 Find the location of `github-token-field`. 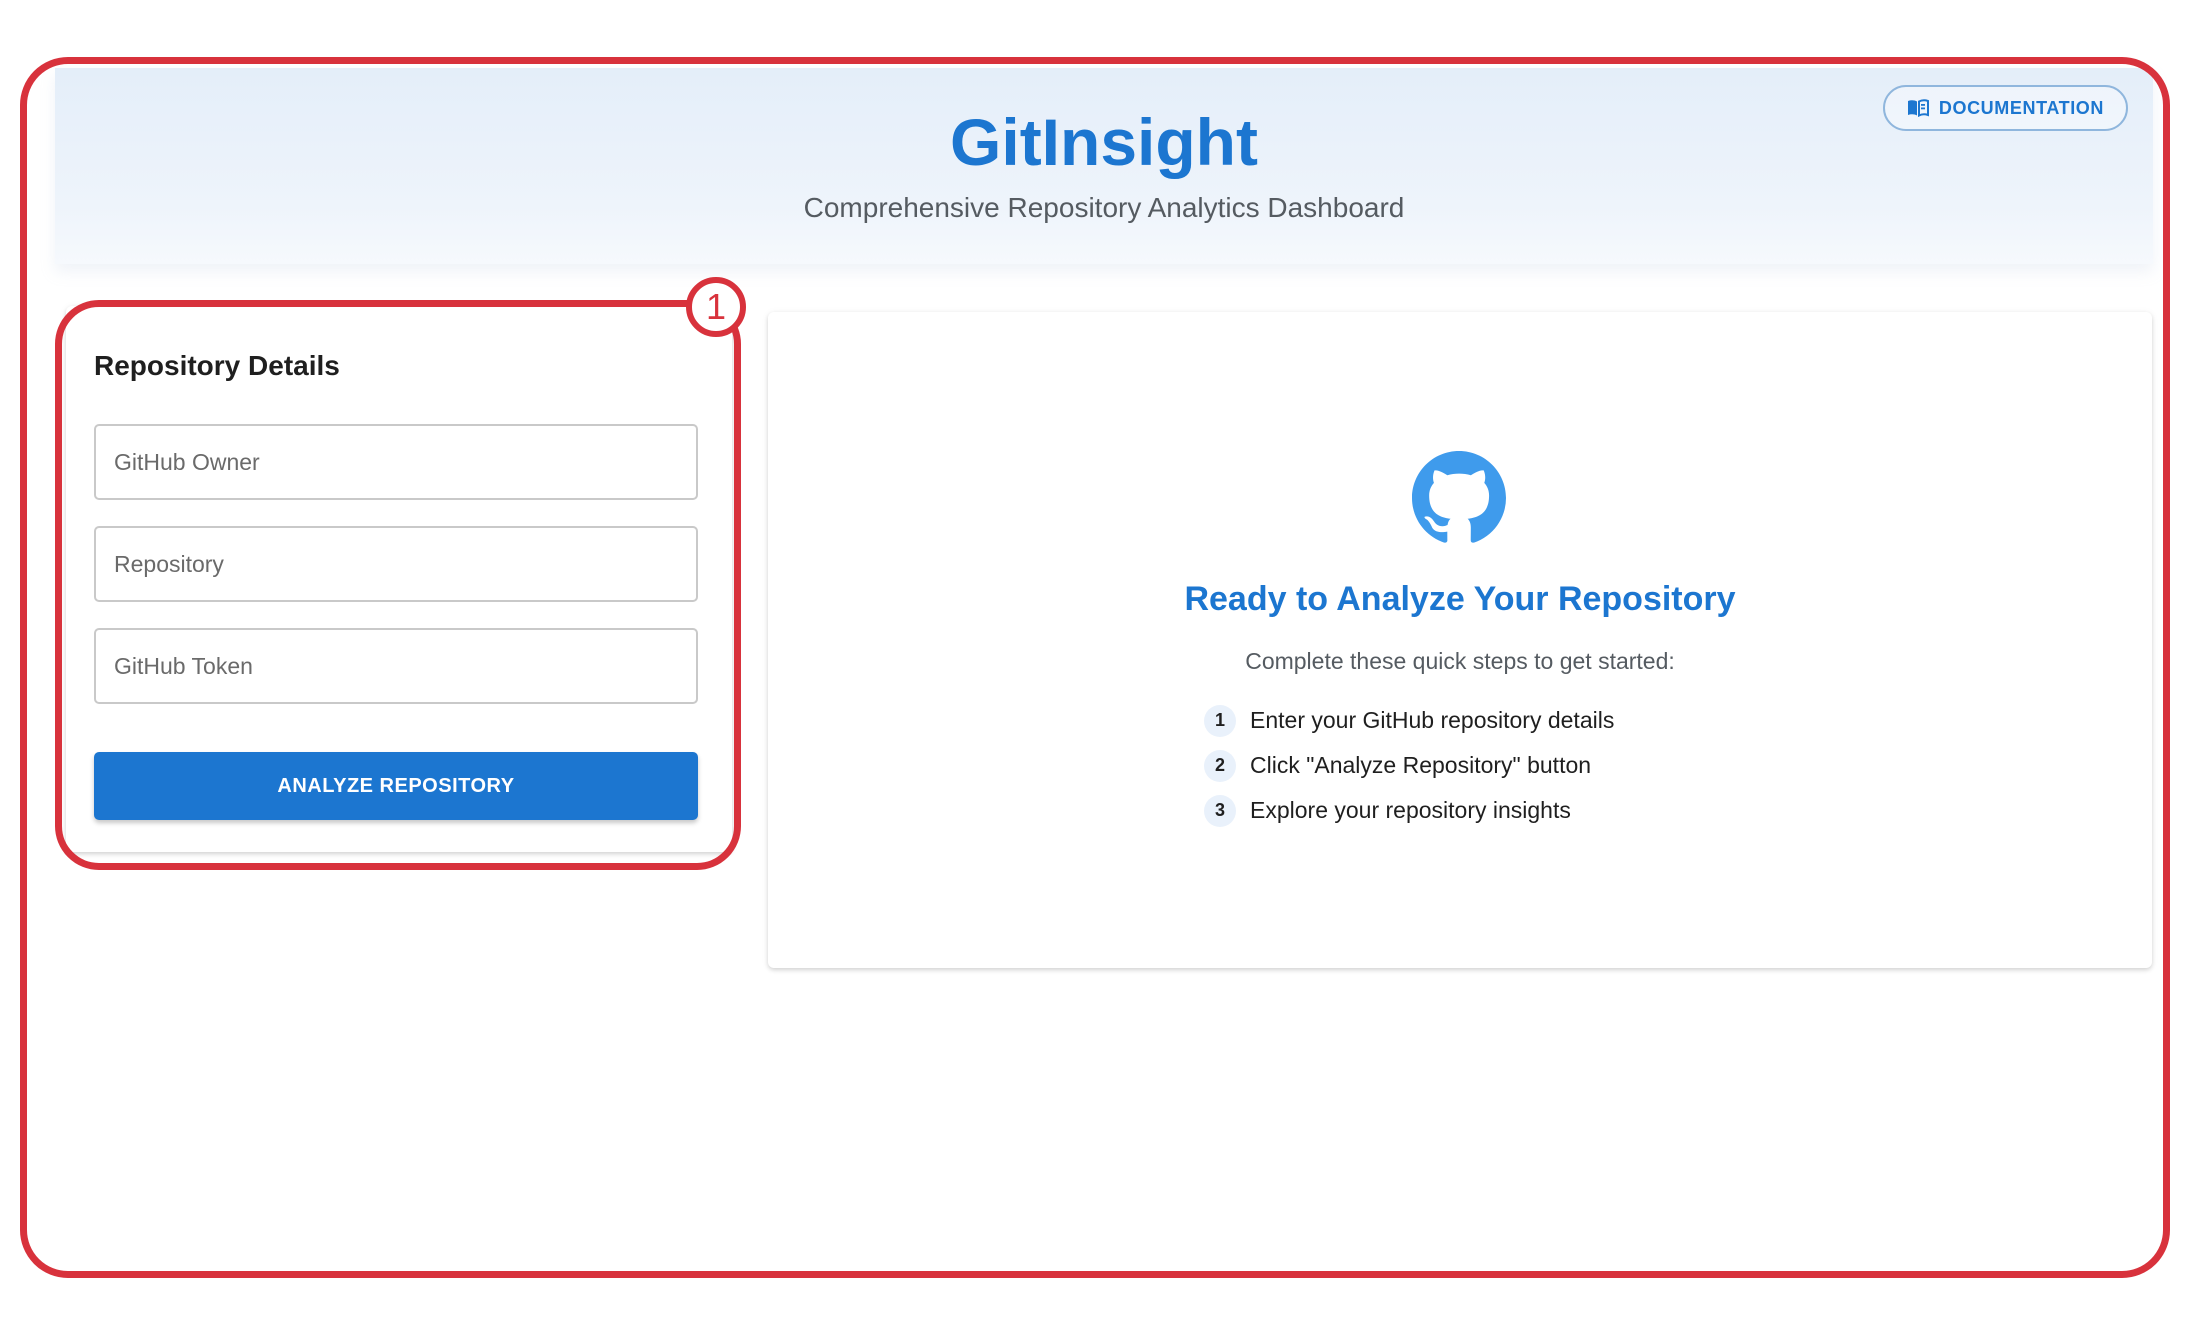

github-token-field is located at coordinates (396, 666).